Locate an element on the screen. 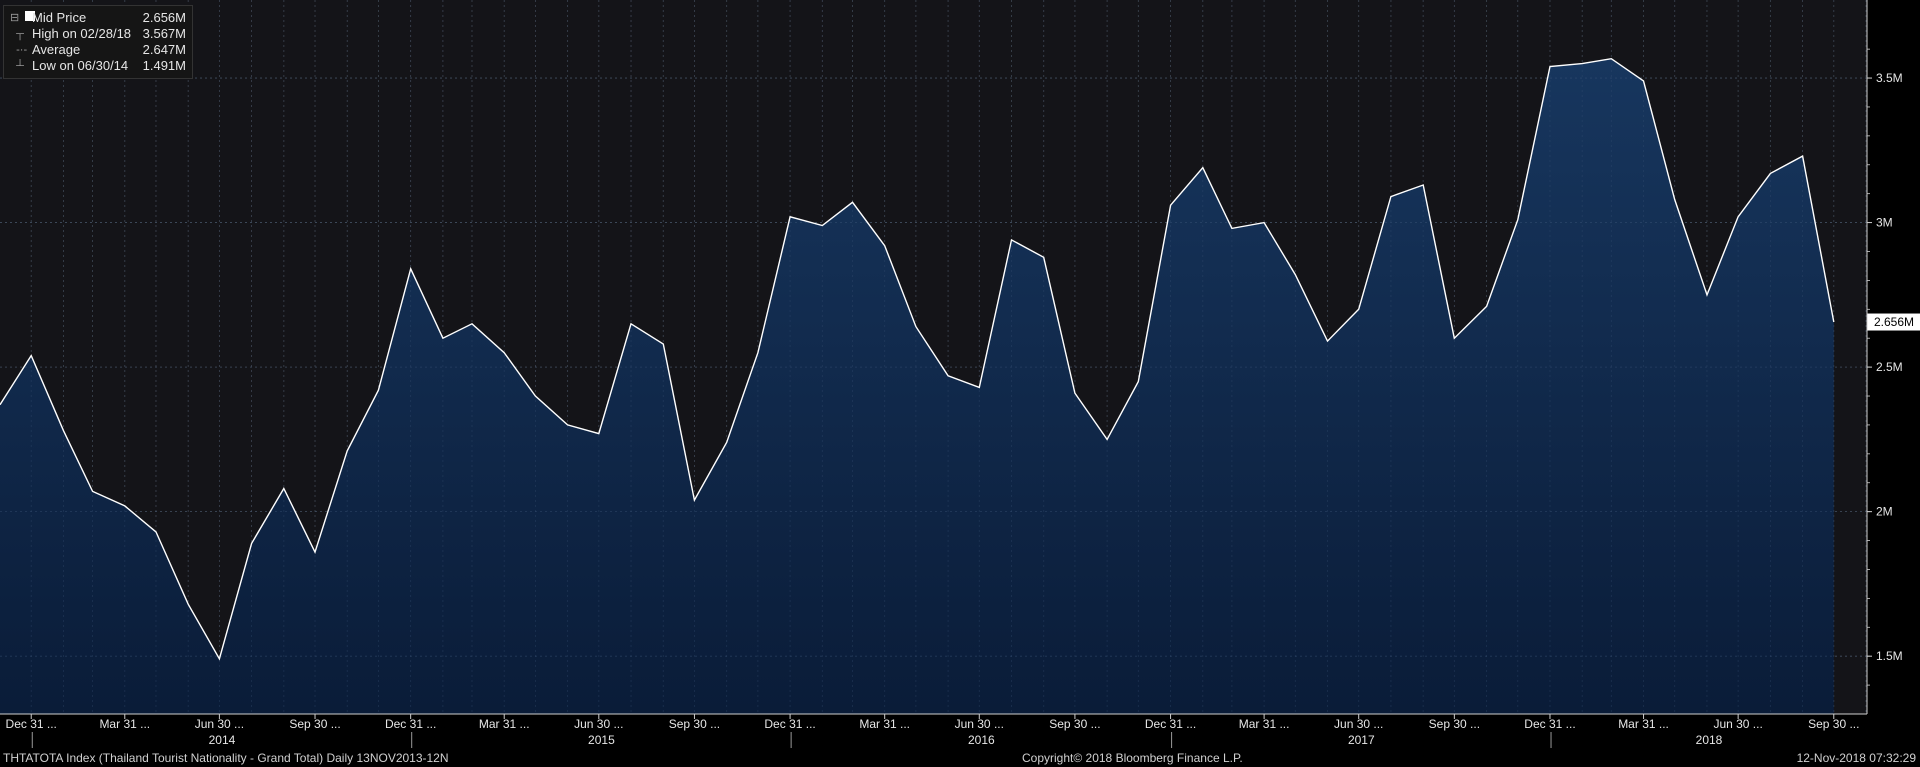 The height and width of the screenshot is (767, 1920). y-tick-label: 3.5M is located at coordinates (1889, 78).